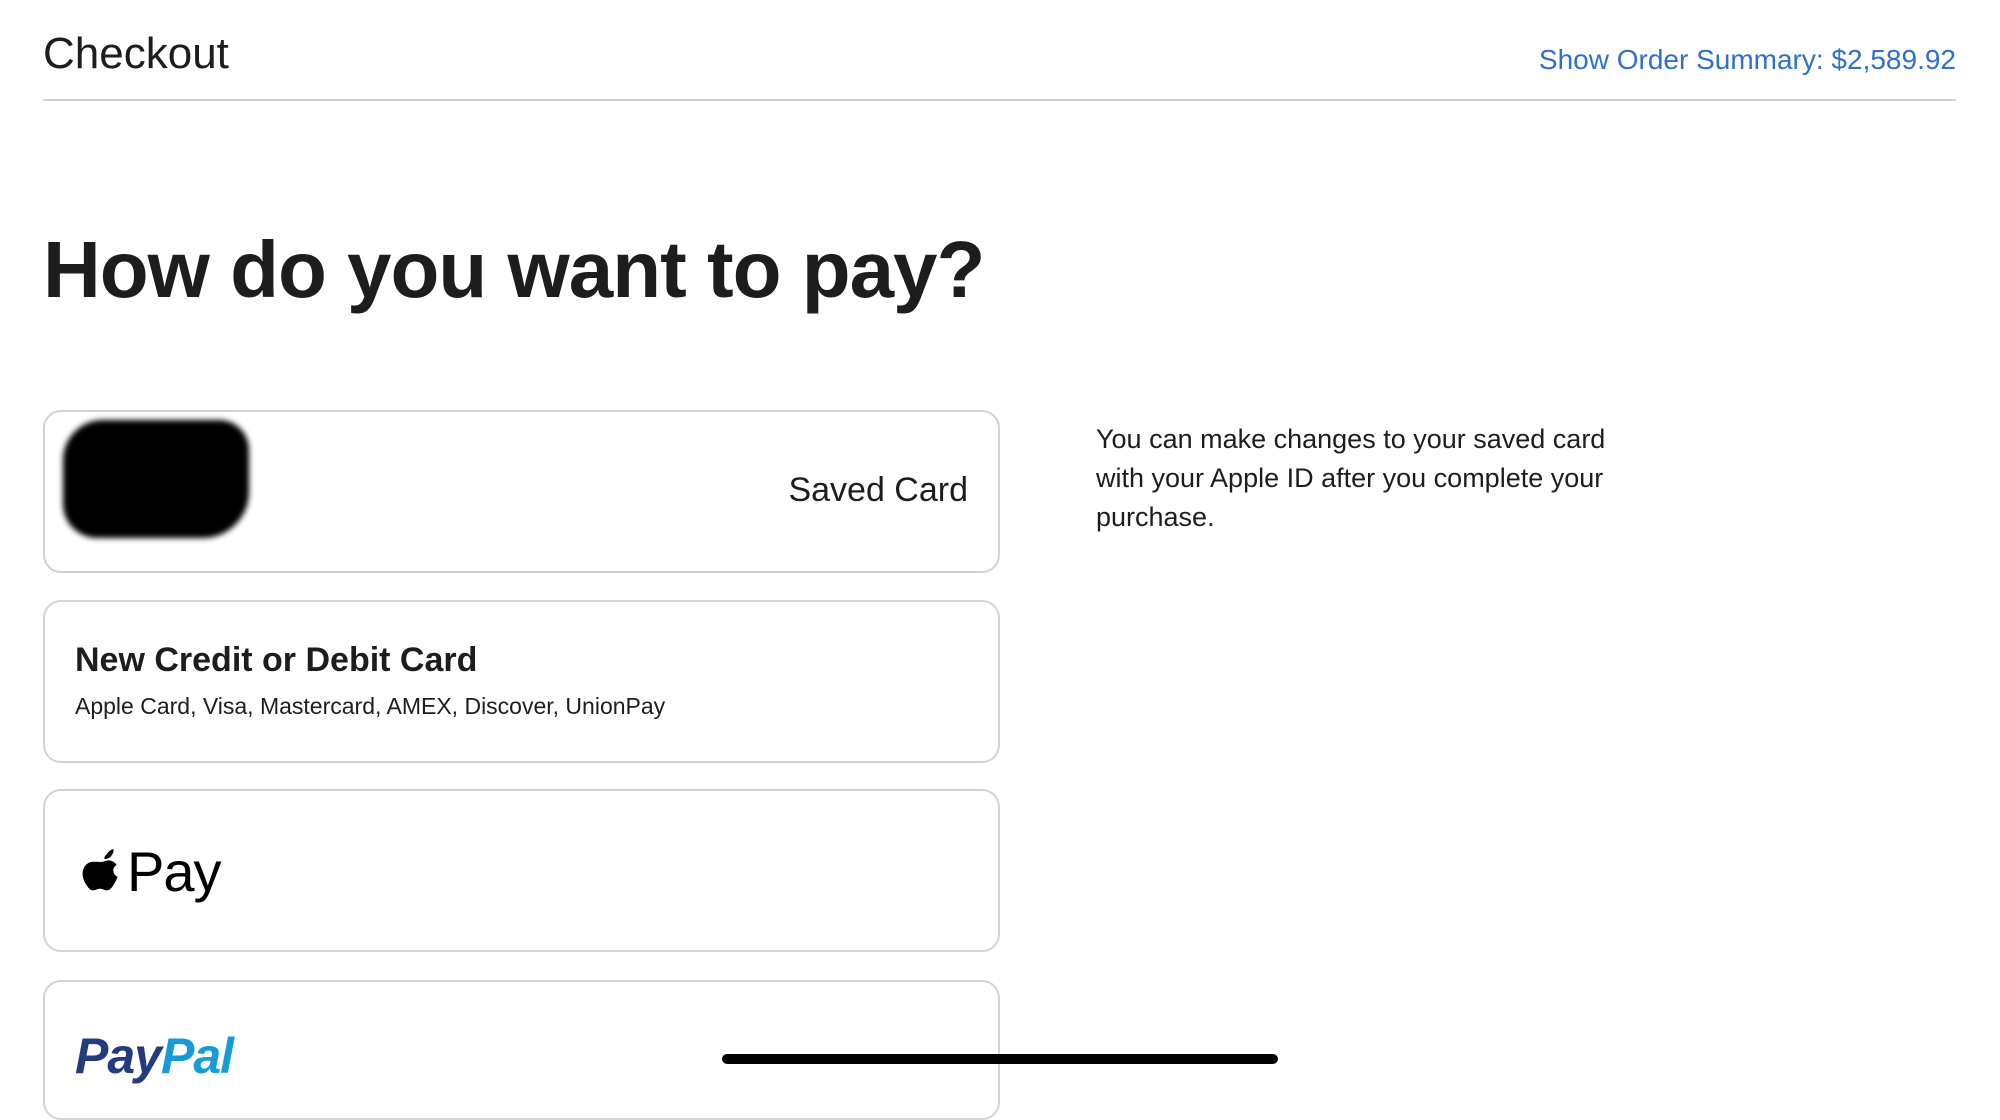  What do you see at coordinates (156, 479) in the screenshot?
I see `redacted-card-image` at bounding box center [156, 479].